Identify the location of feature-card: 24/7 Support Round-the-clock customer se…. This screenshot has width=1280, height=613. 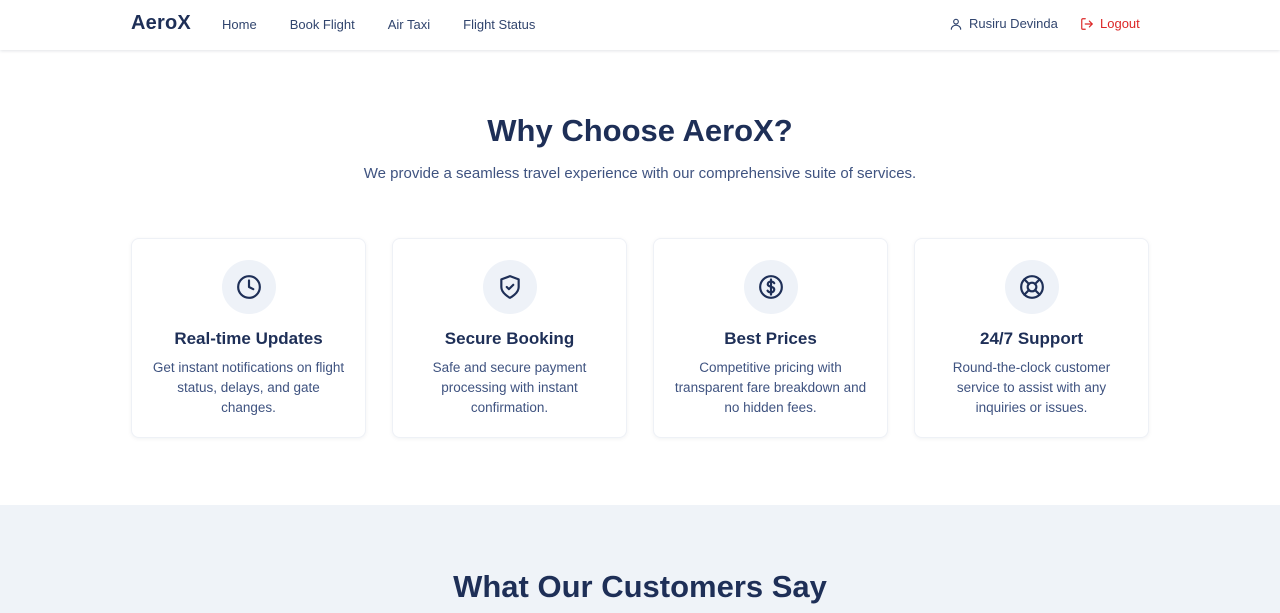
(1031, 338).